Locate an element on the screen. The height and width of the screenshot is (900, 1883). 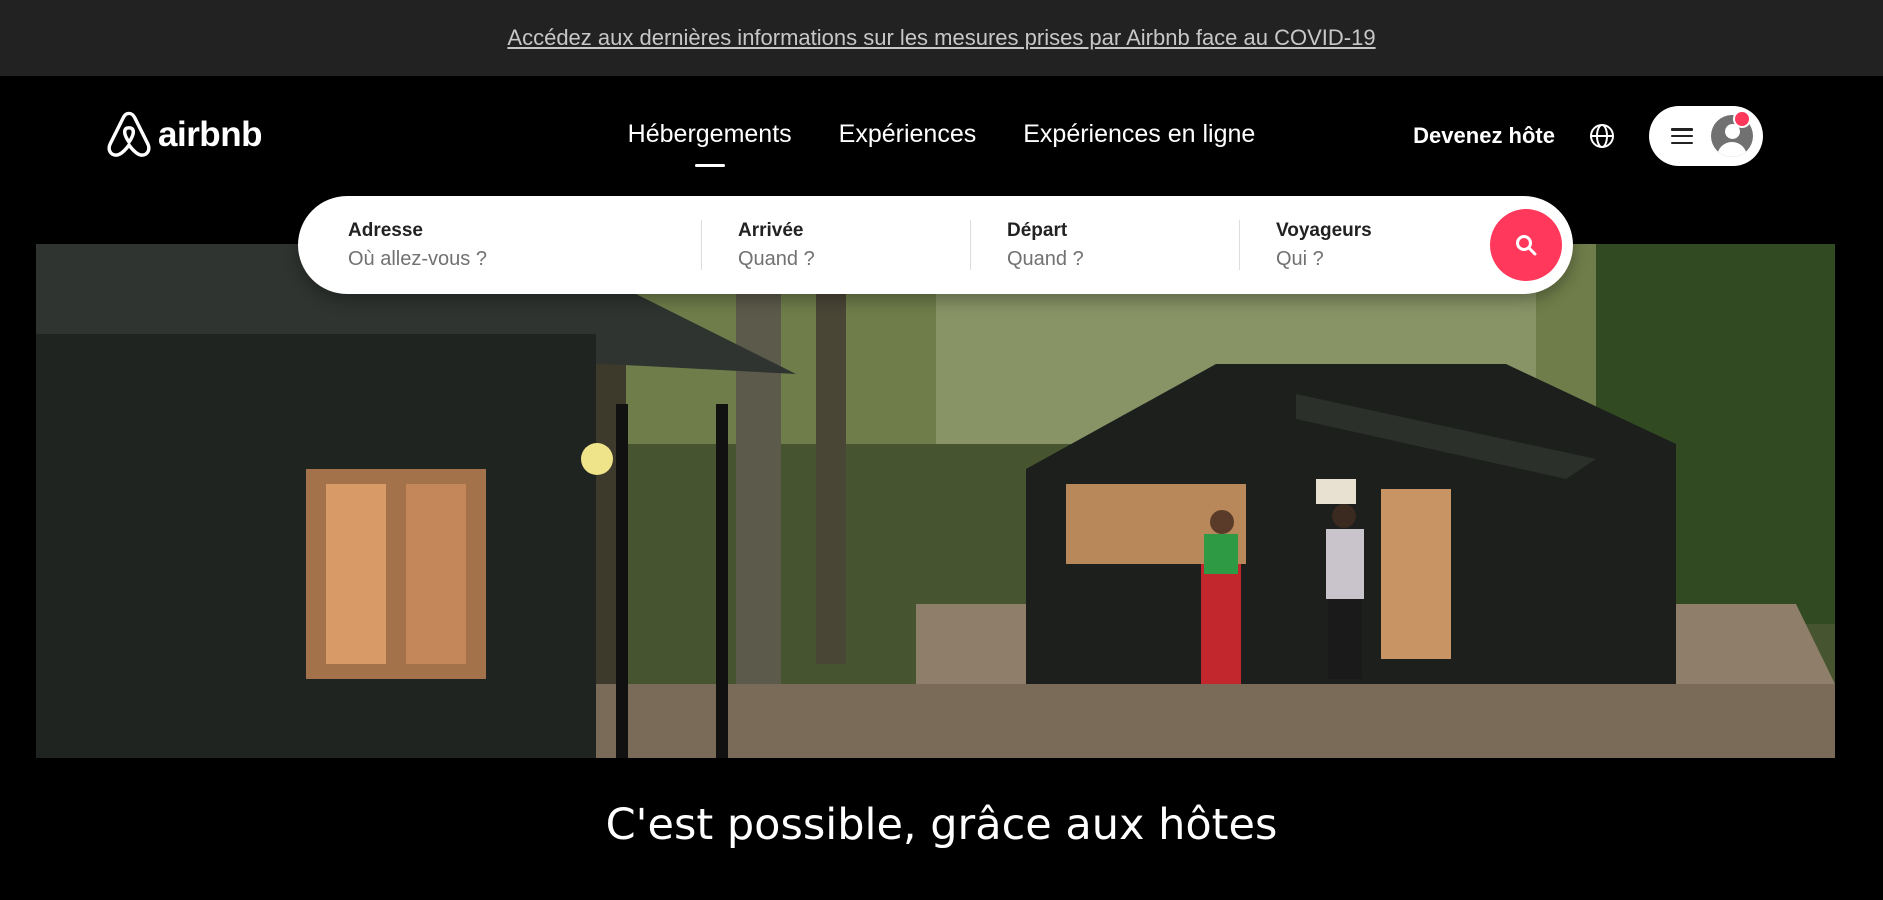
search-field-checkin: Arrivée Quand ? is located at coordinates (836, 245).